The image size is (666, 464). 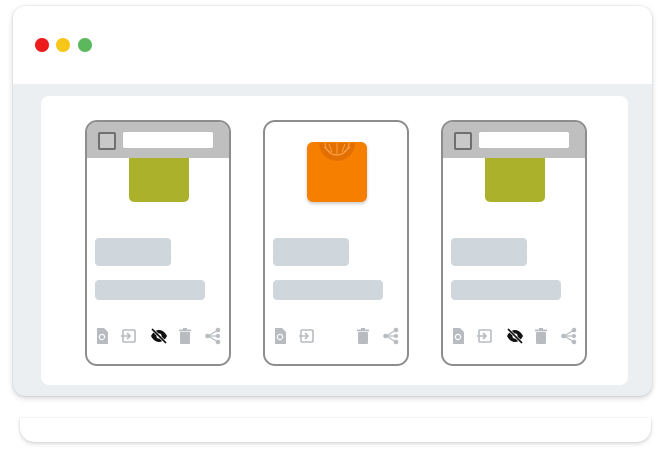 What do you see at coordinates (335, 430) in the screenshot?
I see `bottom-shelf` at bounding box center [335, 430].